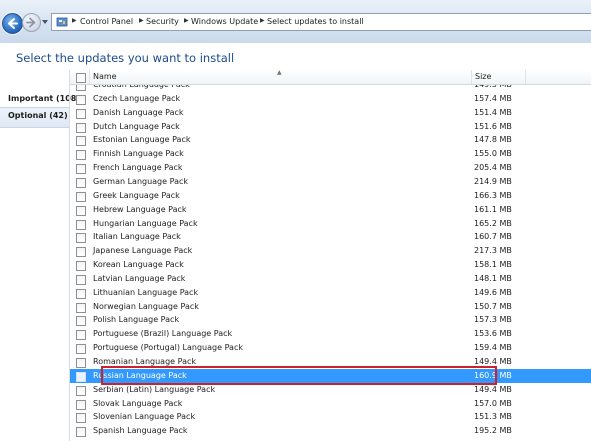 Image resolution: width=591 pixels, height=441 pixels. What do you see at coordinates (330, 224) in the screenshot?
I see `update-row: Hungarian Language Pack 165.2 MB` at bounding box center [330, 224].